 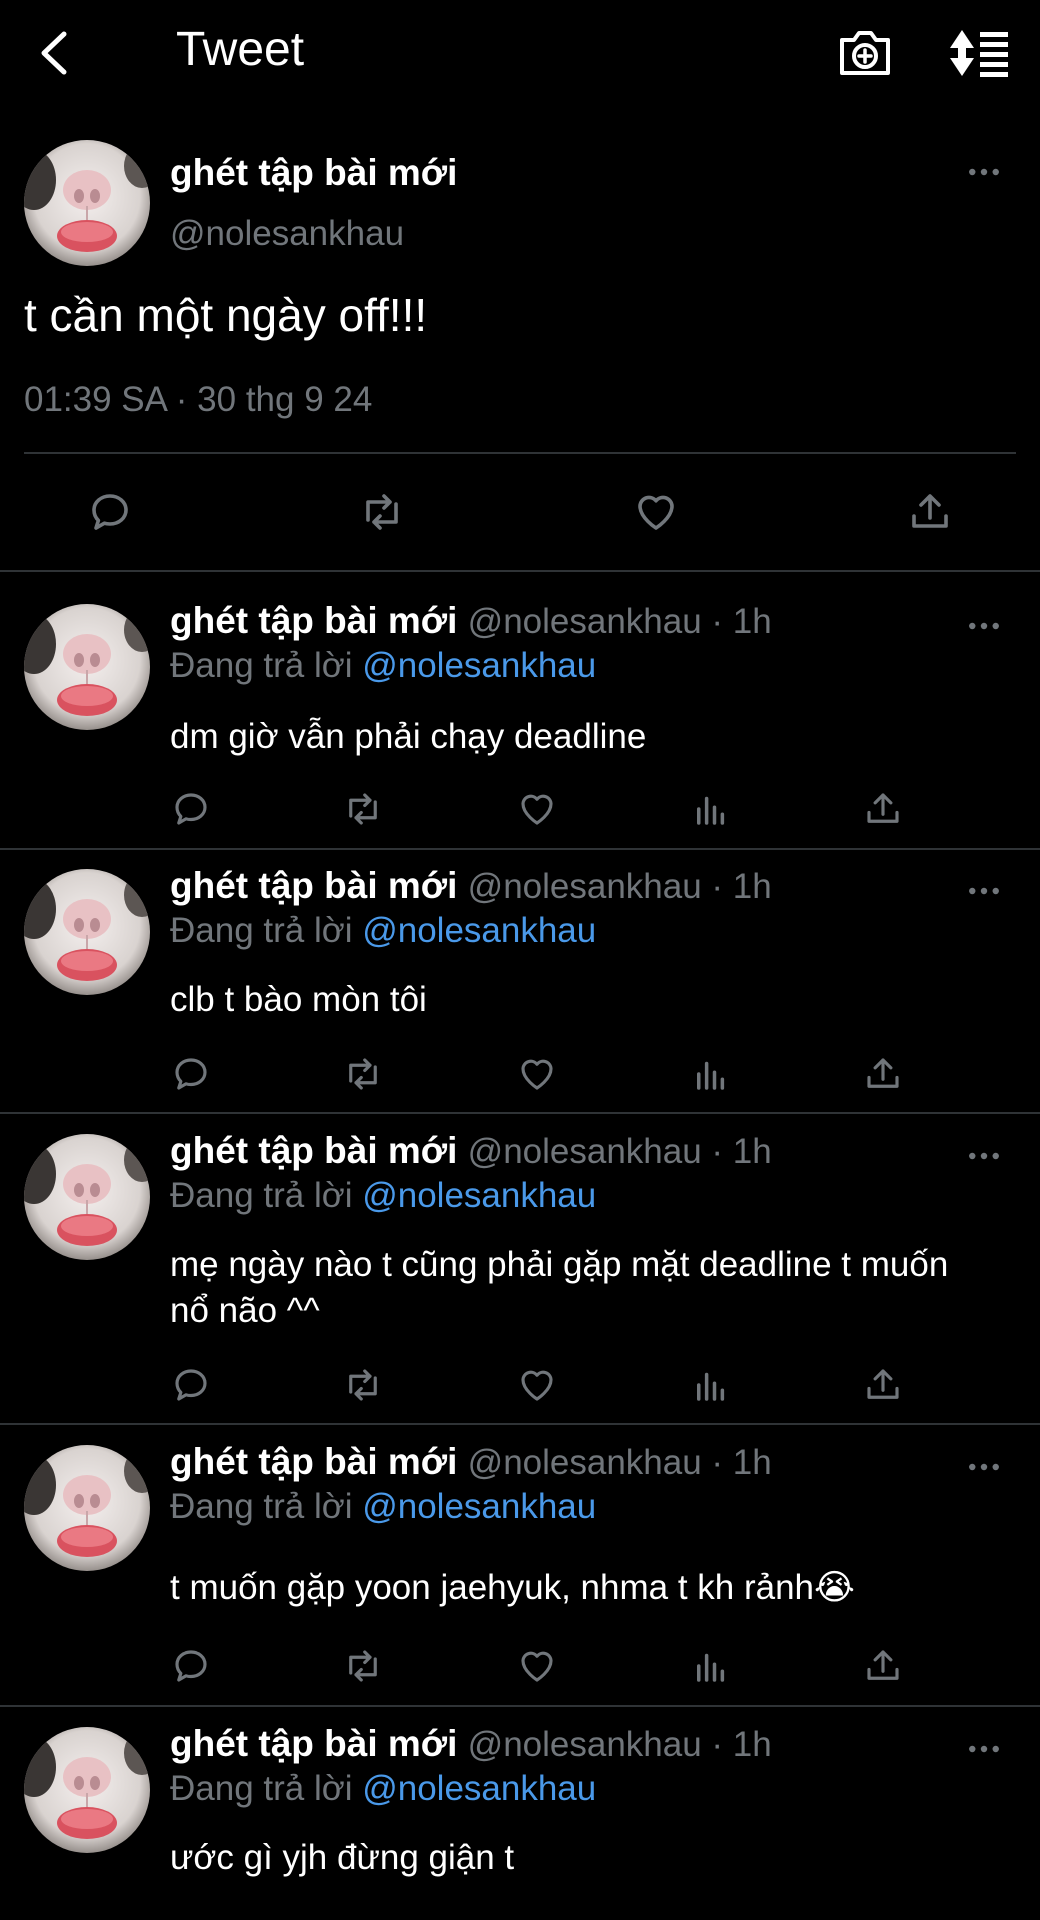 What do you see at coordinates (226, 315) in the screenshot?
I see `tweet-text: t cần một ngày off!!!` at bounding box center [226, 315].